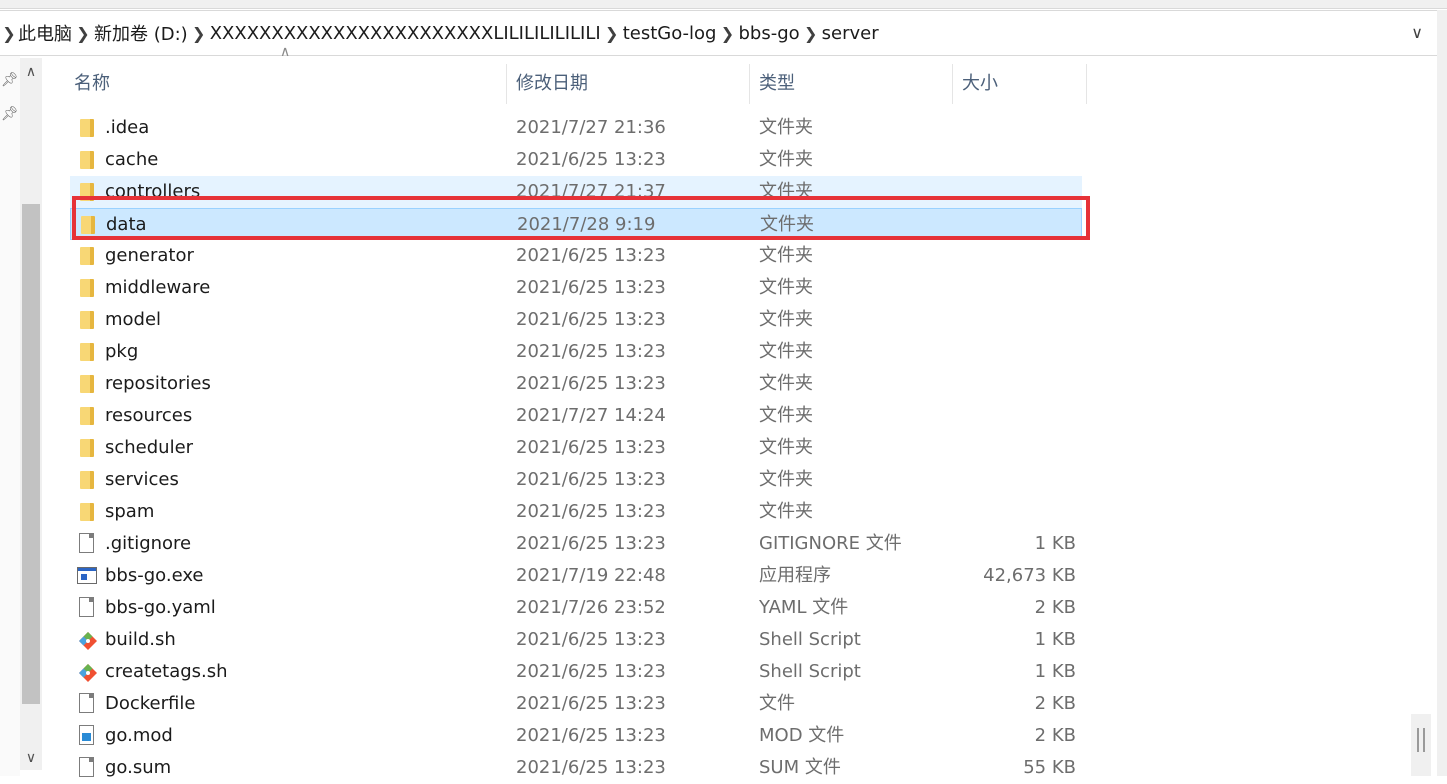 Image resolution: width=1447 pixels, height=784 pixels. What do you see at coordinates (394, 33) in the screenshot?
I see `breadcrumb-item-folder: ❯ XXXXXXXXXXXXXXXXXXXXXXXLILILILILILILI` at bounding box center [394, 33].